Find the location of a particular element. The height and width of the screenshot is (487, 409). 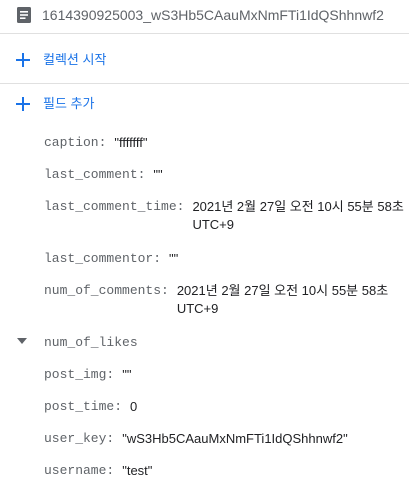

start-collection-button: 컬렉션 시작 is located at coordinates (204, 62).